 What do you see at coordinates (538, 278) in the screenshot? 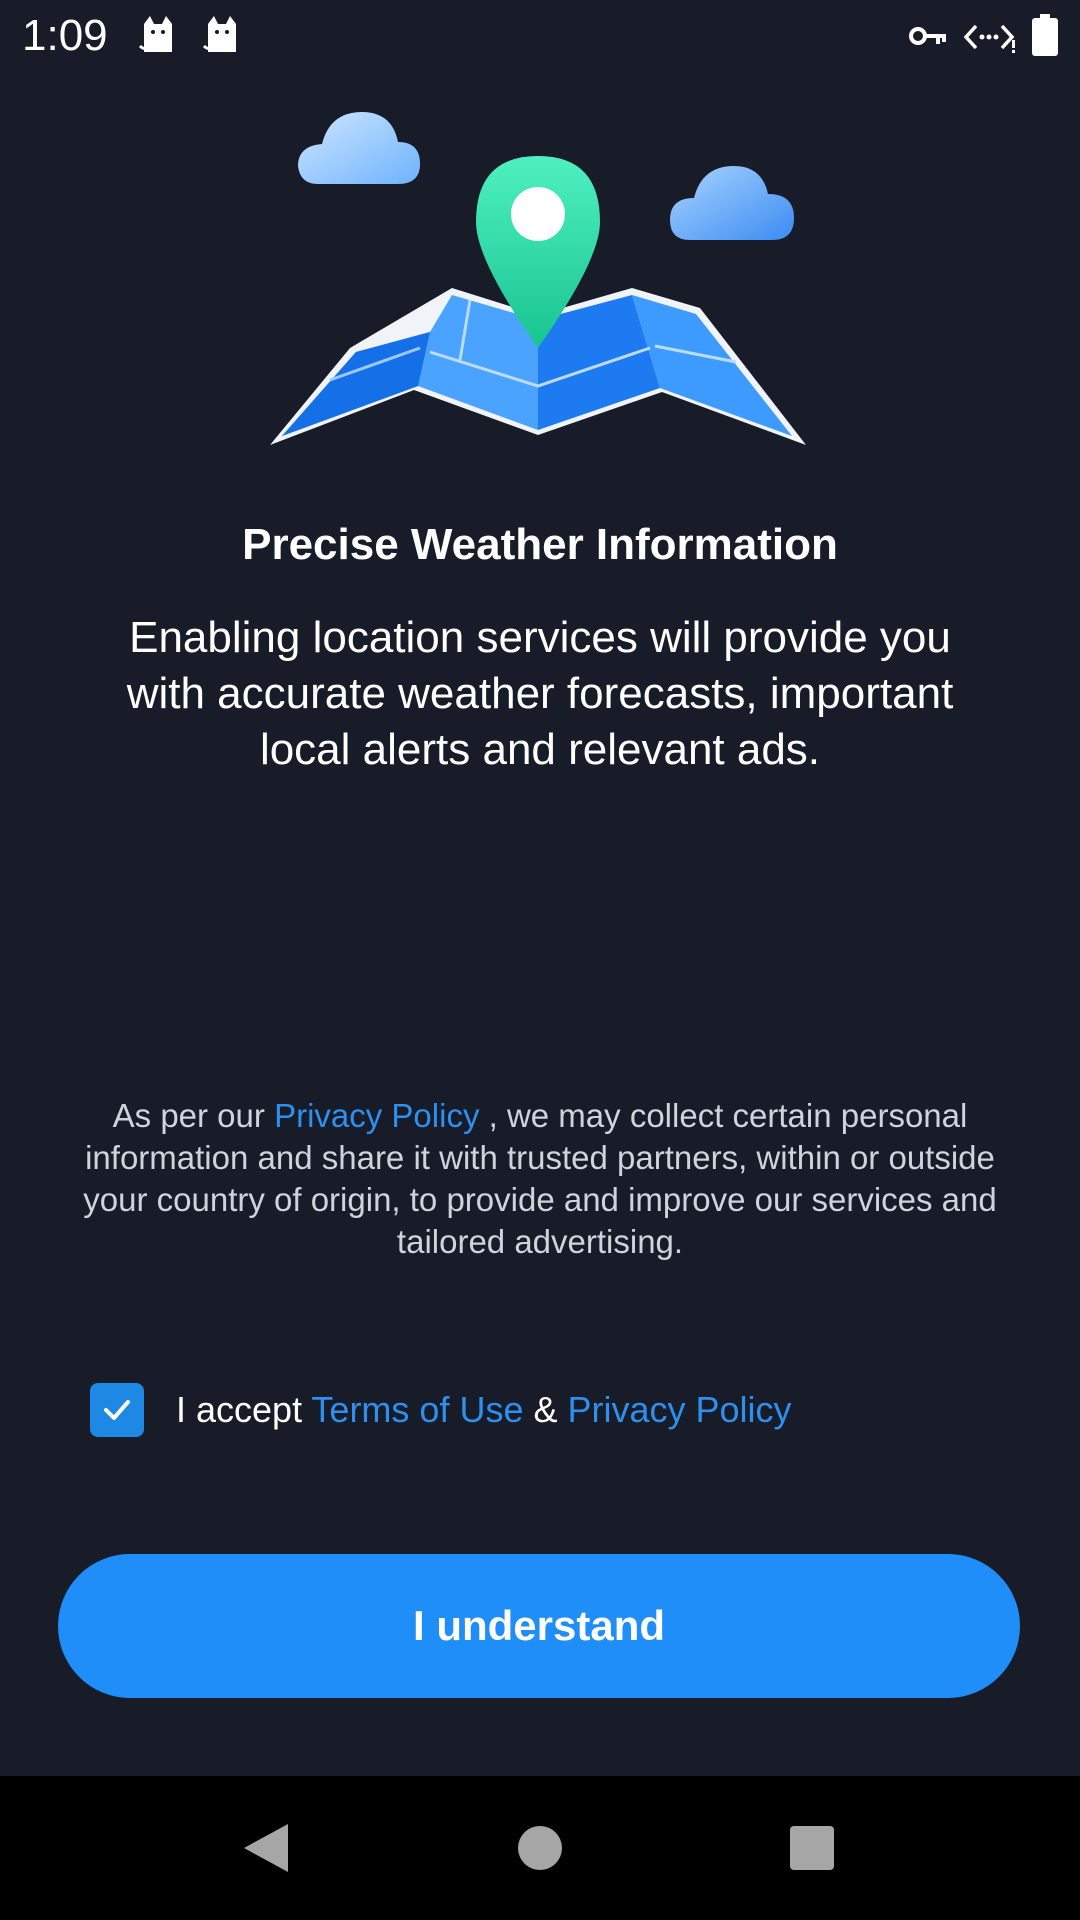
I see `map-with-location-pin` at bounding box center [538, 278].